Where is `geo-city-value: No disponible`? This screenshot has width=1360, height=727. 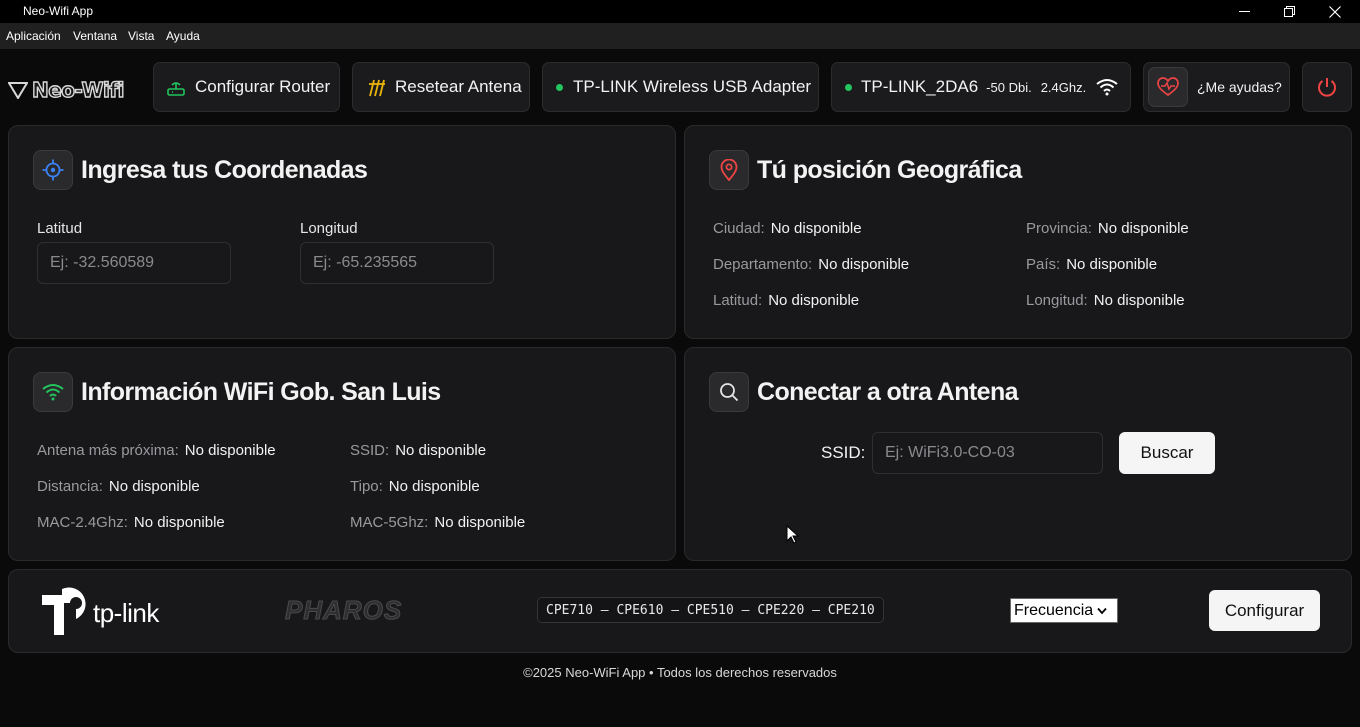
geo-city-value: No disponible is located at coordinates (816, 228).